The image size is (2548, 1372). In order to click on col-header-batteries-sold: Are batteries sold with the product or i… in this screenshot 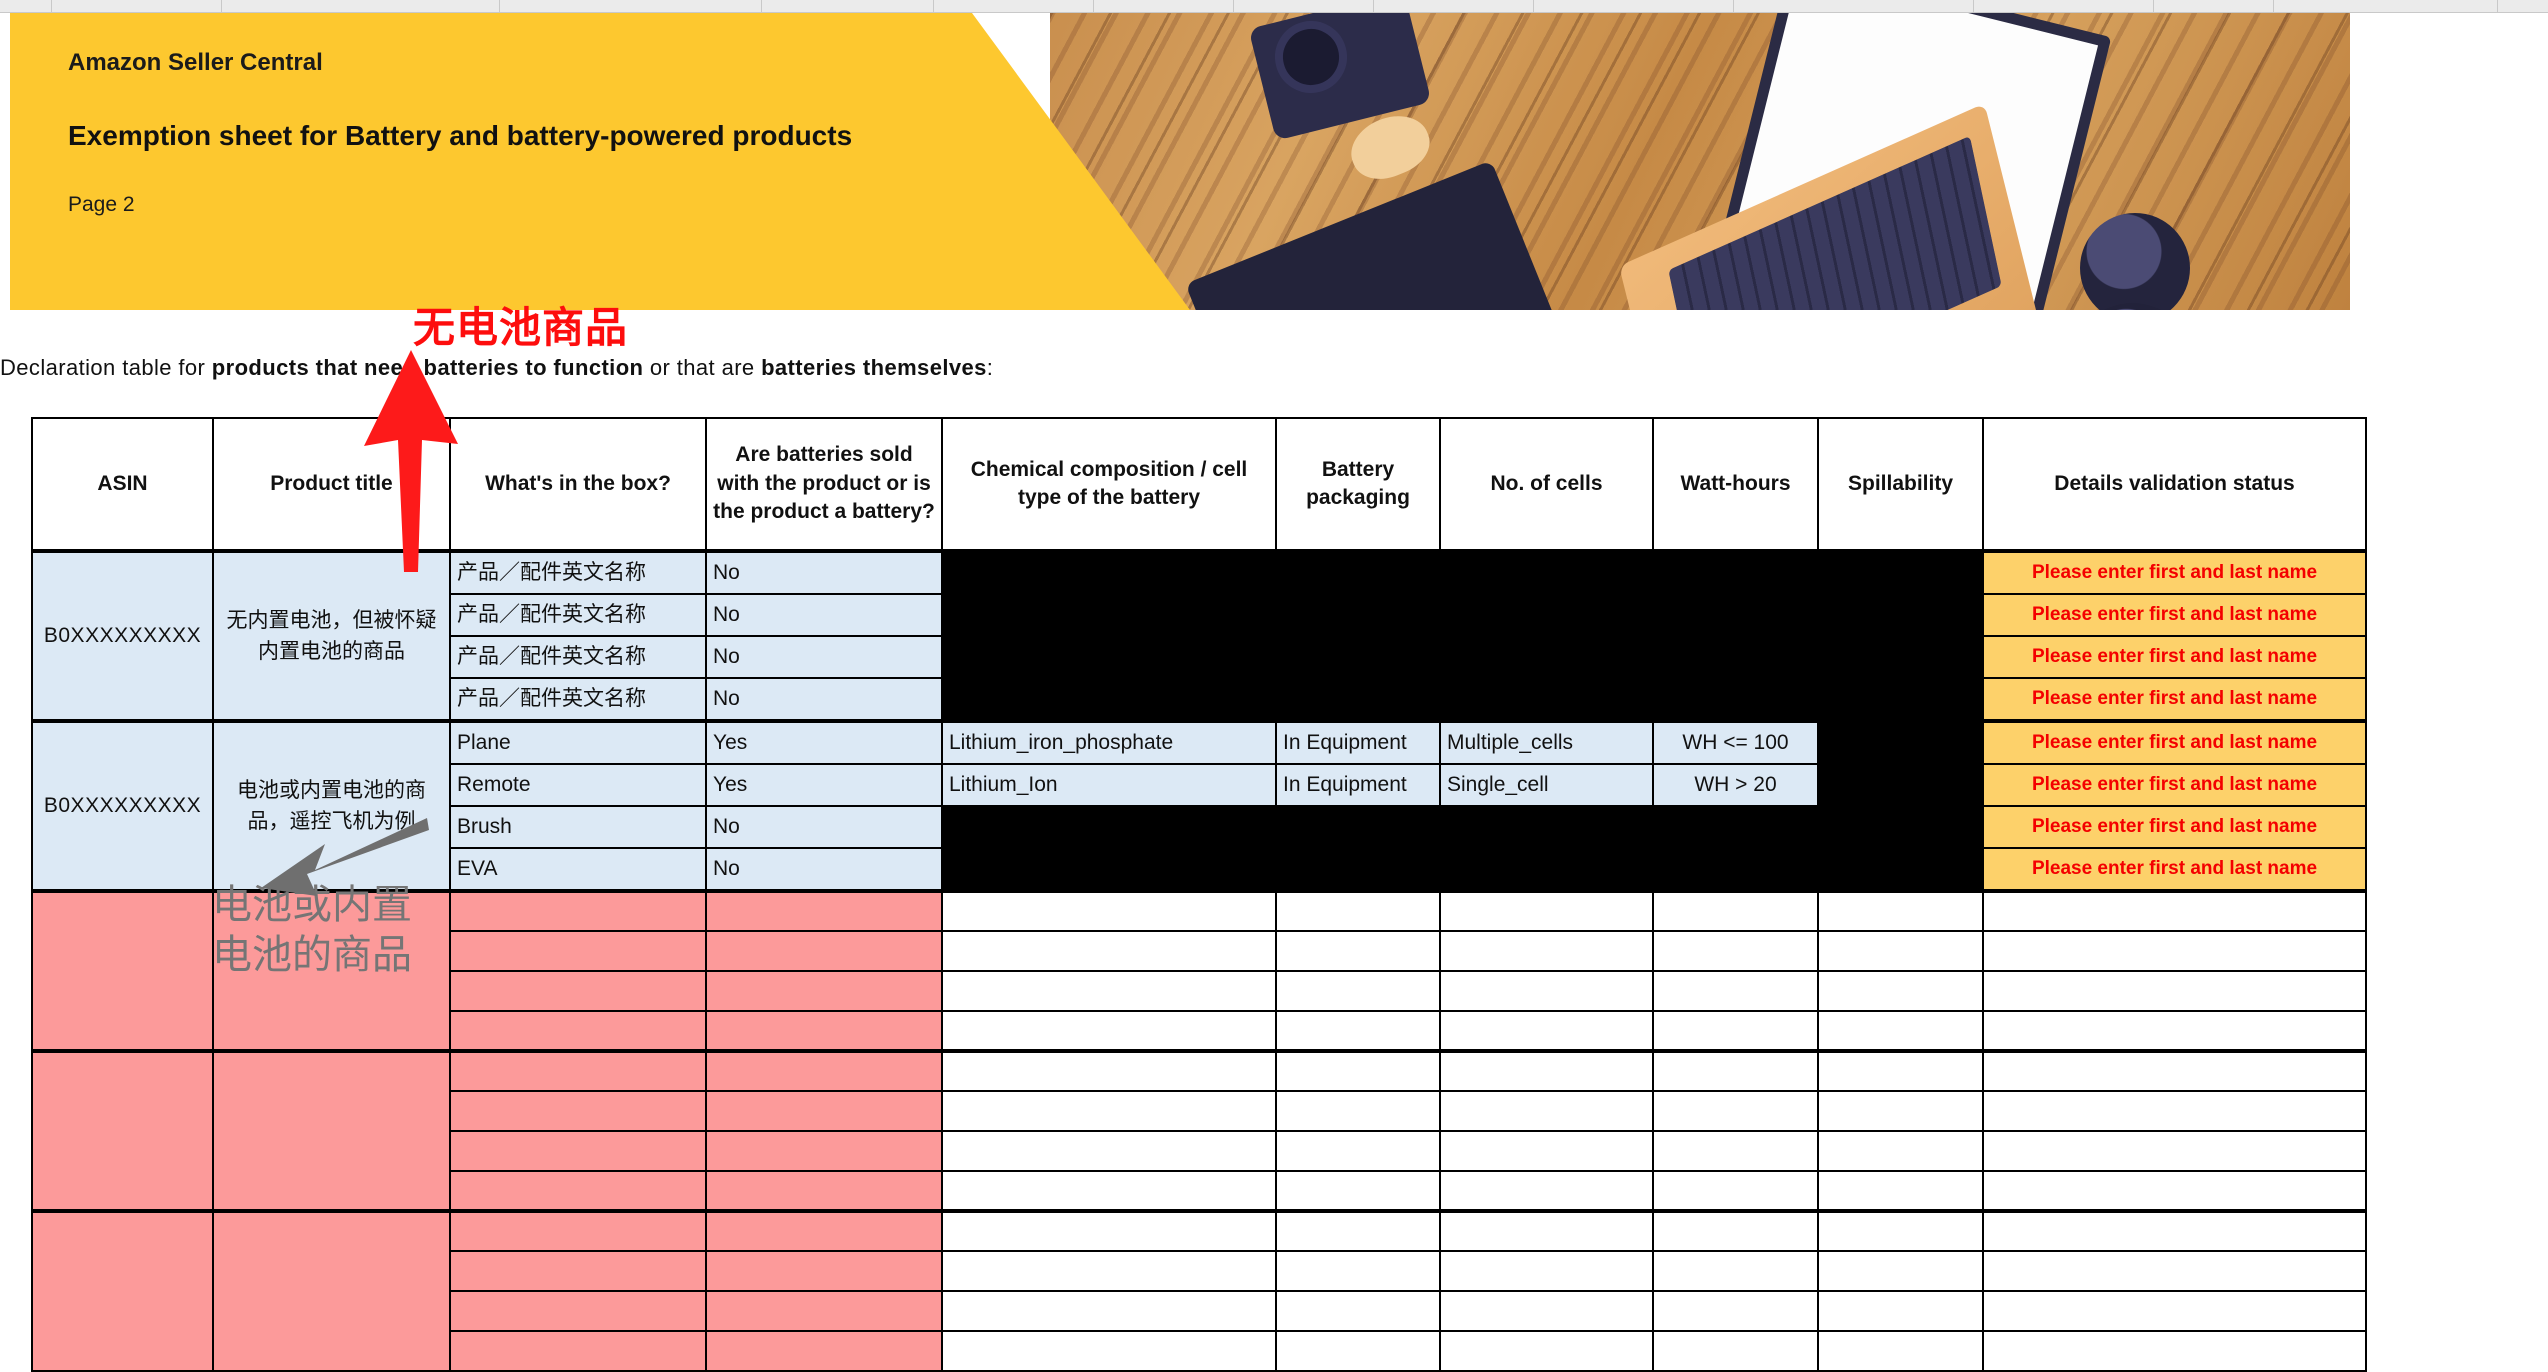, I will do `click(824, 484)`.